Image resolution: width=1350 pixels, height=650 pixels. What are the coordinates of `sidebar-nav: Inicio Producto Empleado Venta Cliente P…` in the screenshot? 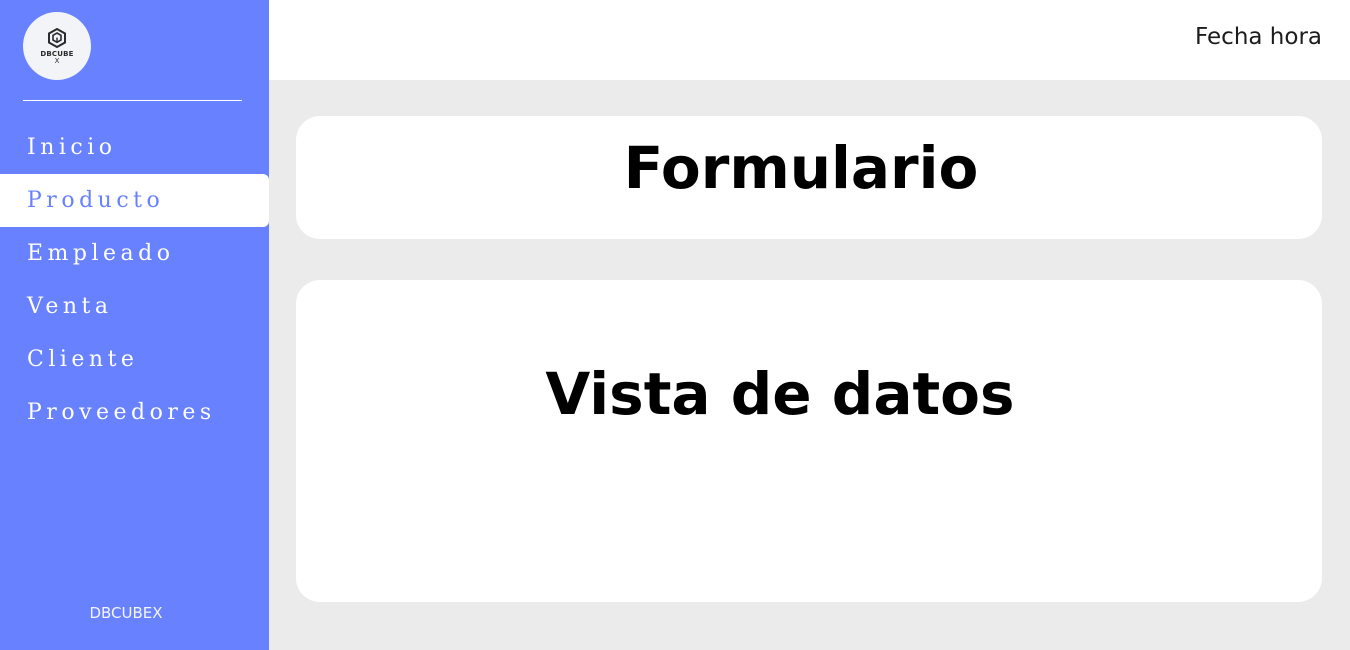 It's located at (134, 280).